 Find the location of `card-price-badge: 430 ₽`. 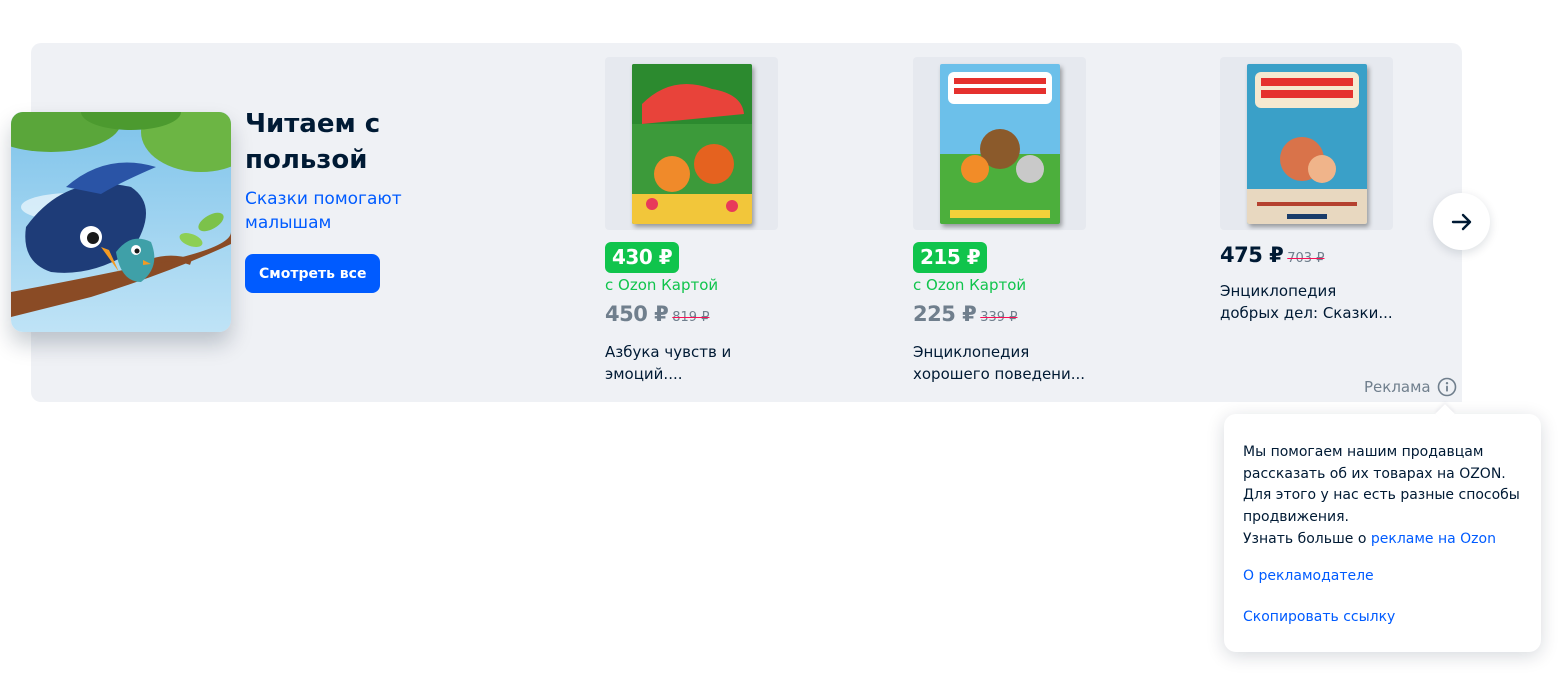

card-price-badge: 430 ₽ is located at coordinates (642, 257).